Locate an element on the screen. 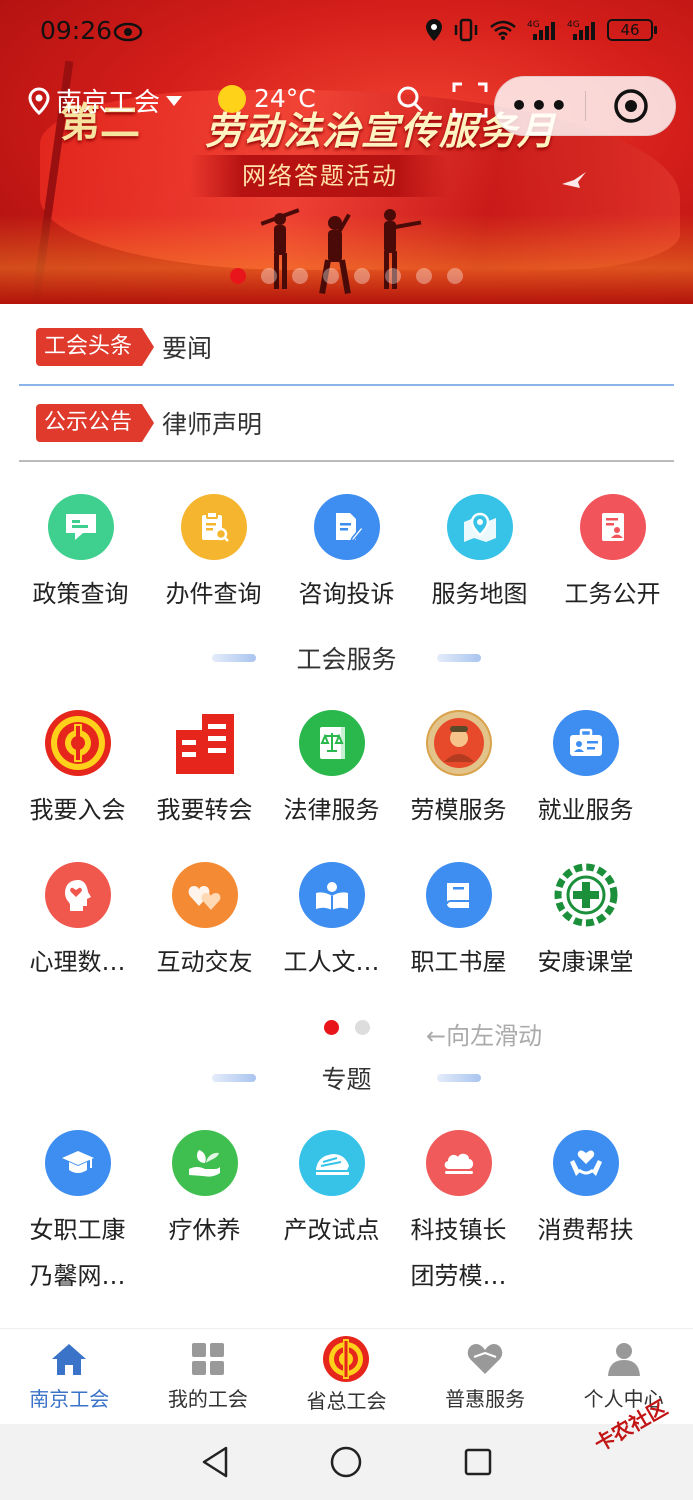  tab-label: 普惠服务 is located at coordinates (485, 1399).